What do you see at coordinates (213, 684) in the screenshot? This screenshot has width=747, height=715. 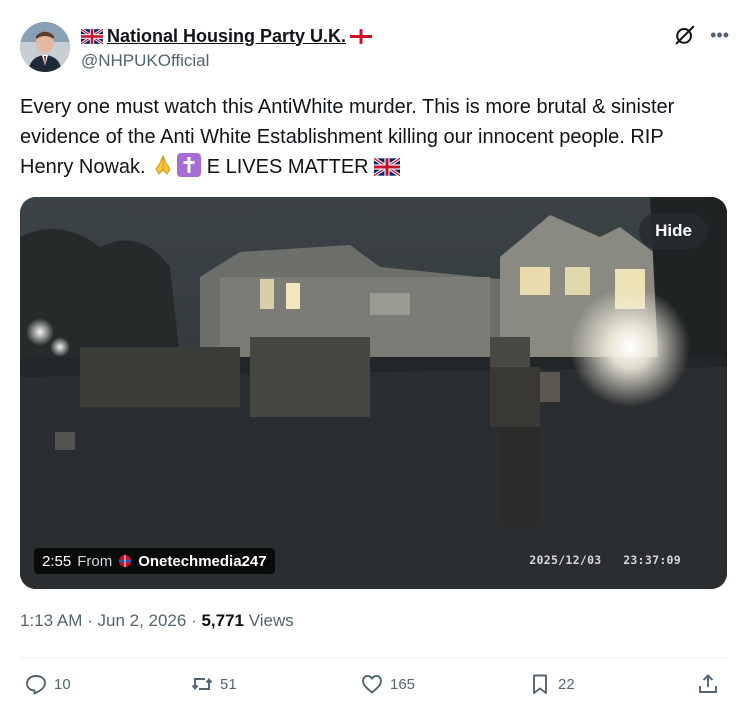 I see `repost-button: 51` at bounding box center [213, 684].